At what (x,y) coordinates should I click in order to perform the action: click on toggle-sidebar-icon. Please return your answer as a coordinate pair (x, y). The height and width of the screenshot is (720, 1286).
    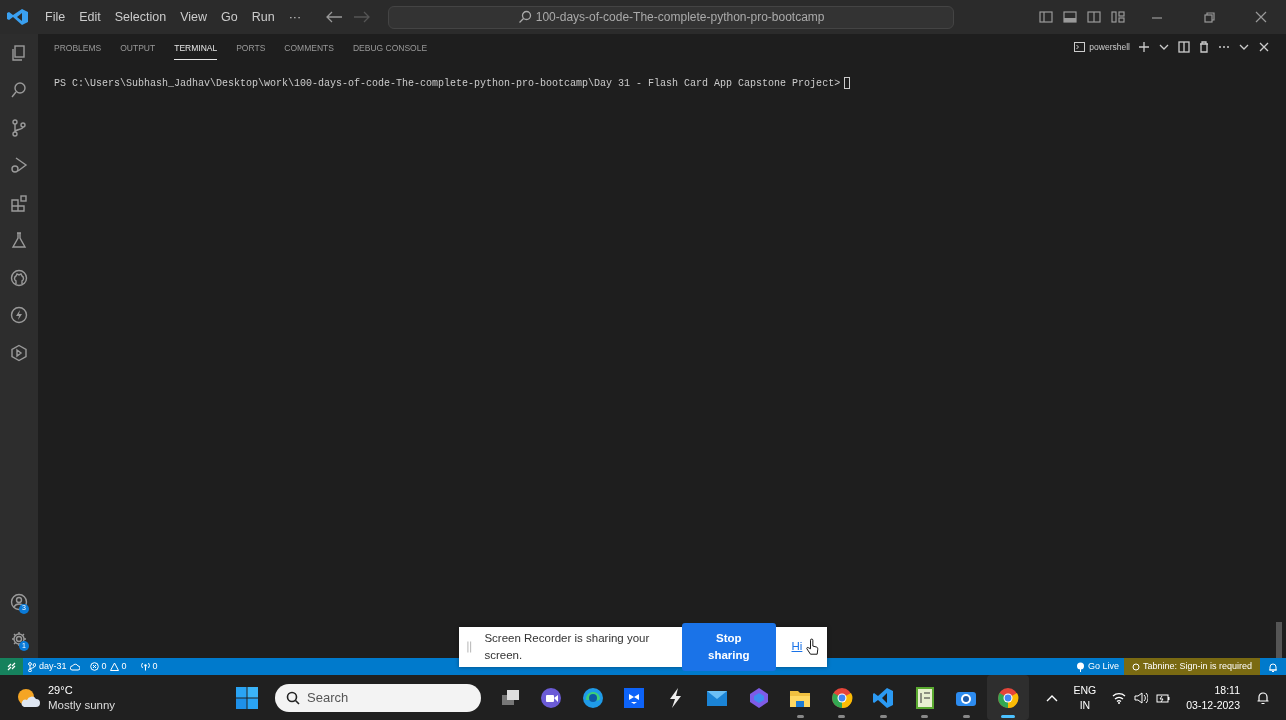
    Looking at the image, I should click on (1046, 17).